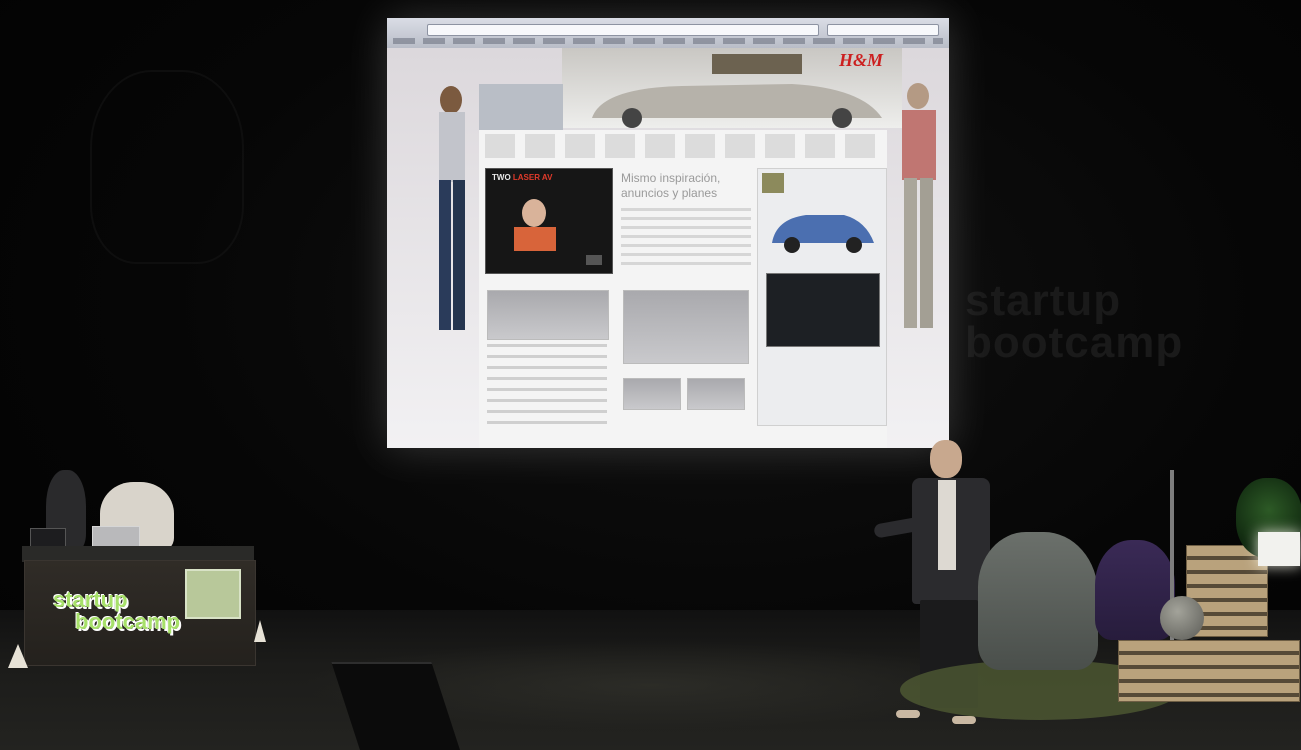  I want to click on light-box, so click(1279, 549).